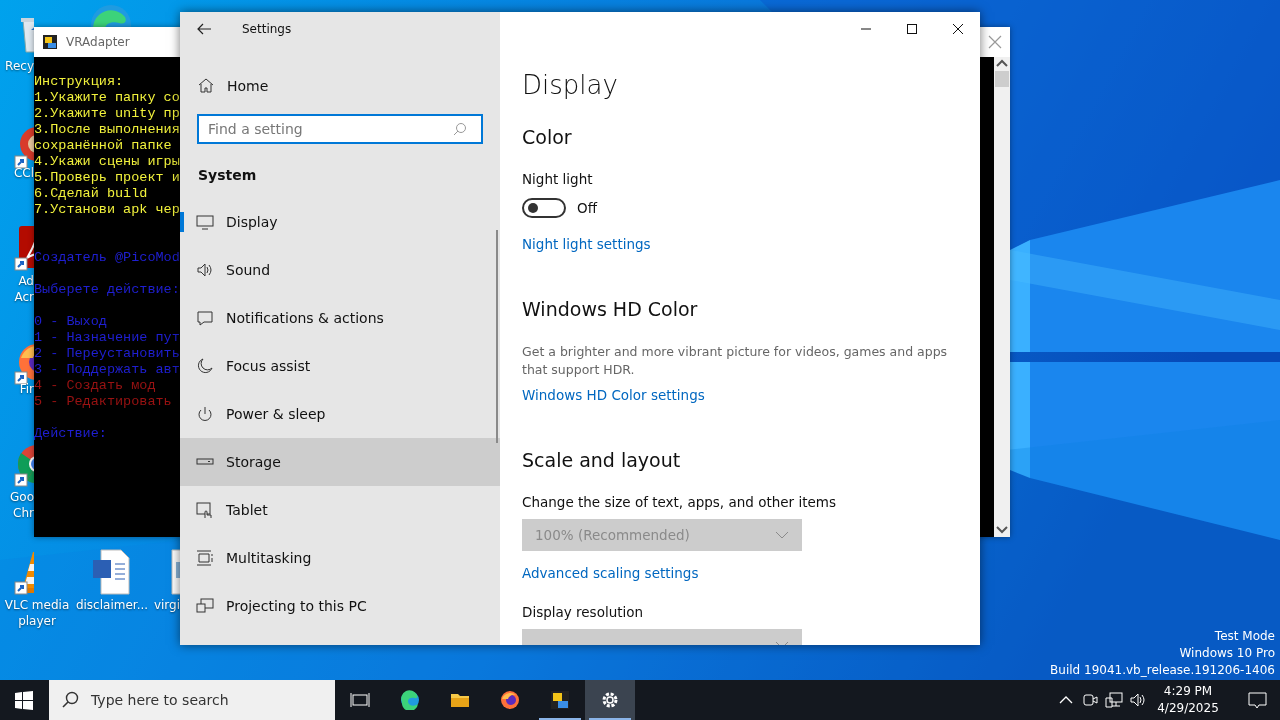  What do you see at coordinates (360, 700) in the screenshot?
I see `task-view-icon` at bounding box center [360, 700].